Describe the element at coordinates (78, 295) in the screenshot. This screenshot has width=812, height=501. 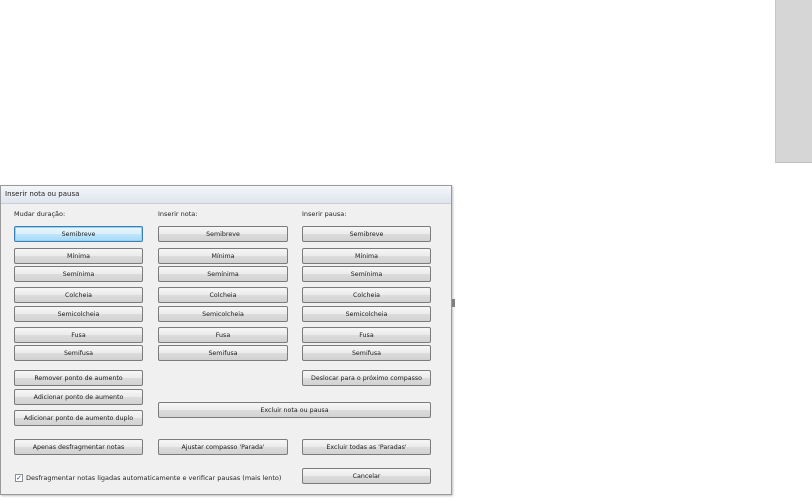
I see `duration-colcheia-button: Colcheia` at that location.